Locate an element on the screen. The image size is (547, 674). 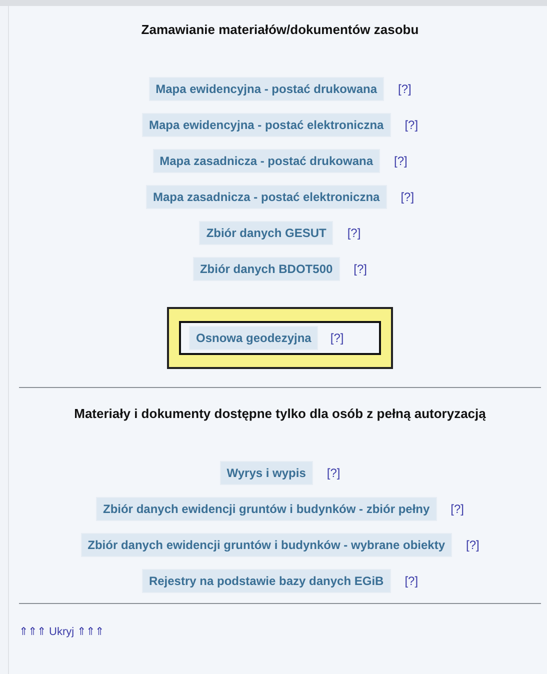
section-heading: Materiały i dokumenty dostępne tylko dla osób z pełną autoryzacją is located at coordinates (280, 413).